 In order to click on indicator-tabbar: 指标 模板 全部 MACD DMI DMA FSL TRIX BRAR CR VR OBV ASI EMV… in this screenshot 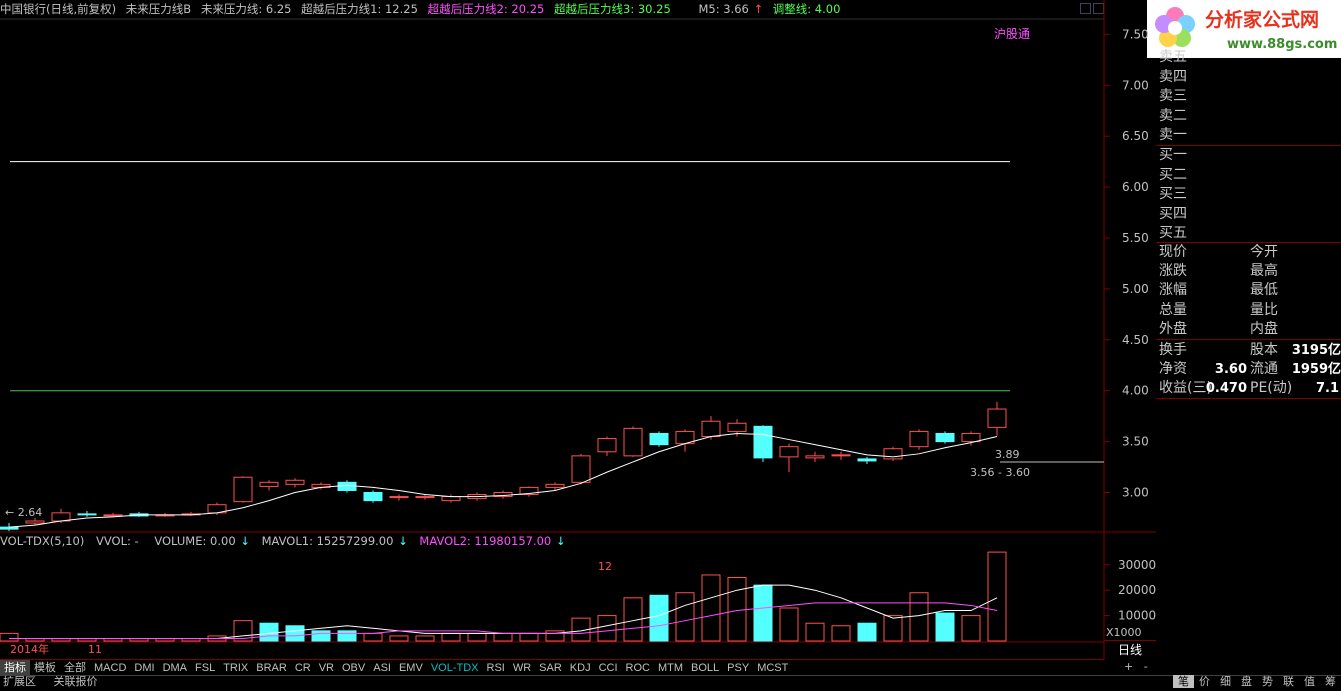, I will do `click(552, 667)`.